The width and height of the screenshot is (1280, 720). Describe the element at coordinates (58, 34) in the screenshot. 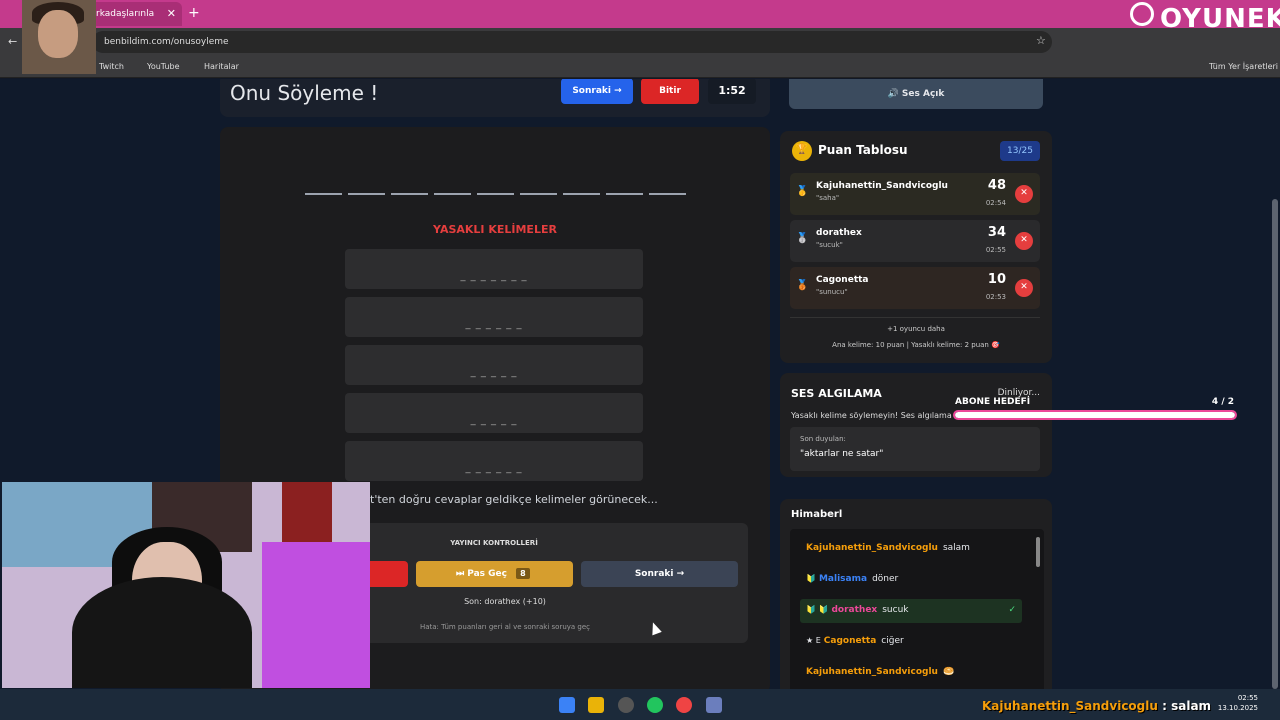

I see `webcam-person-face` at that location.